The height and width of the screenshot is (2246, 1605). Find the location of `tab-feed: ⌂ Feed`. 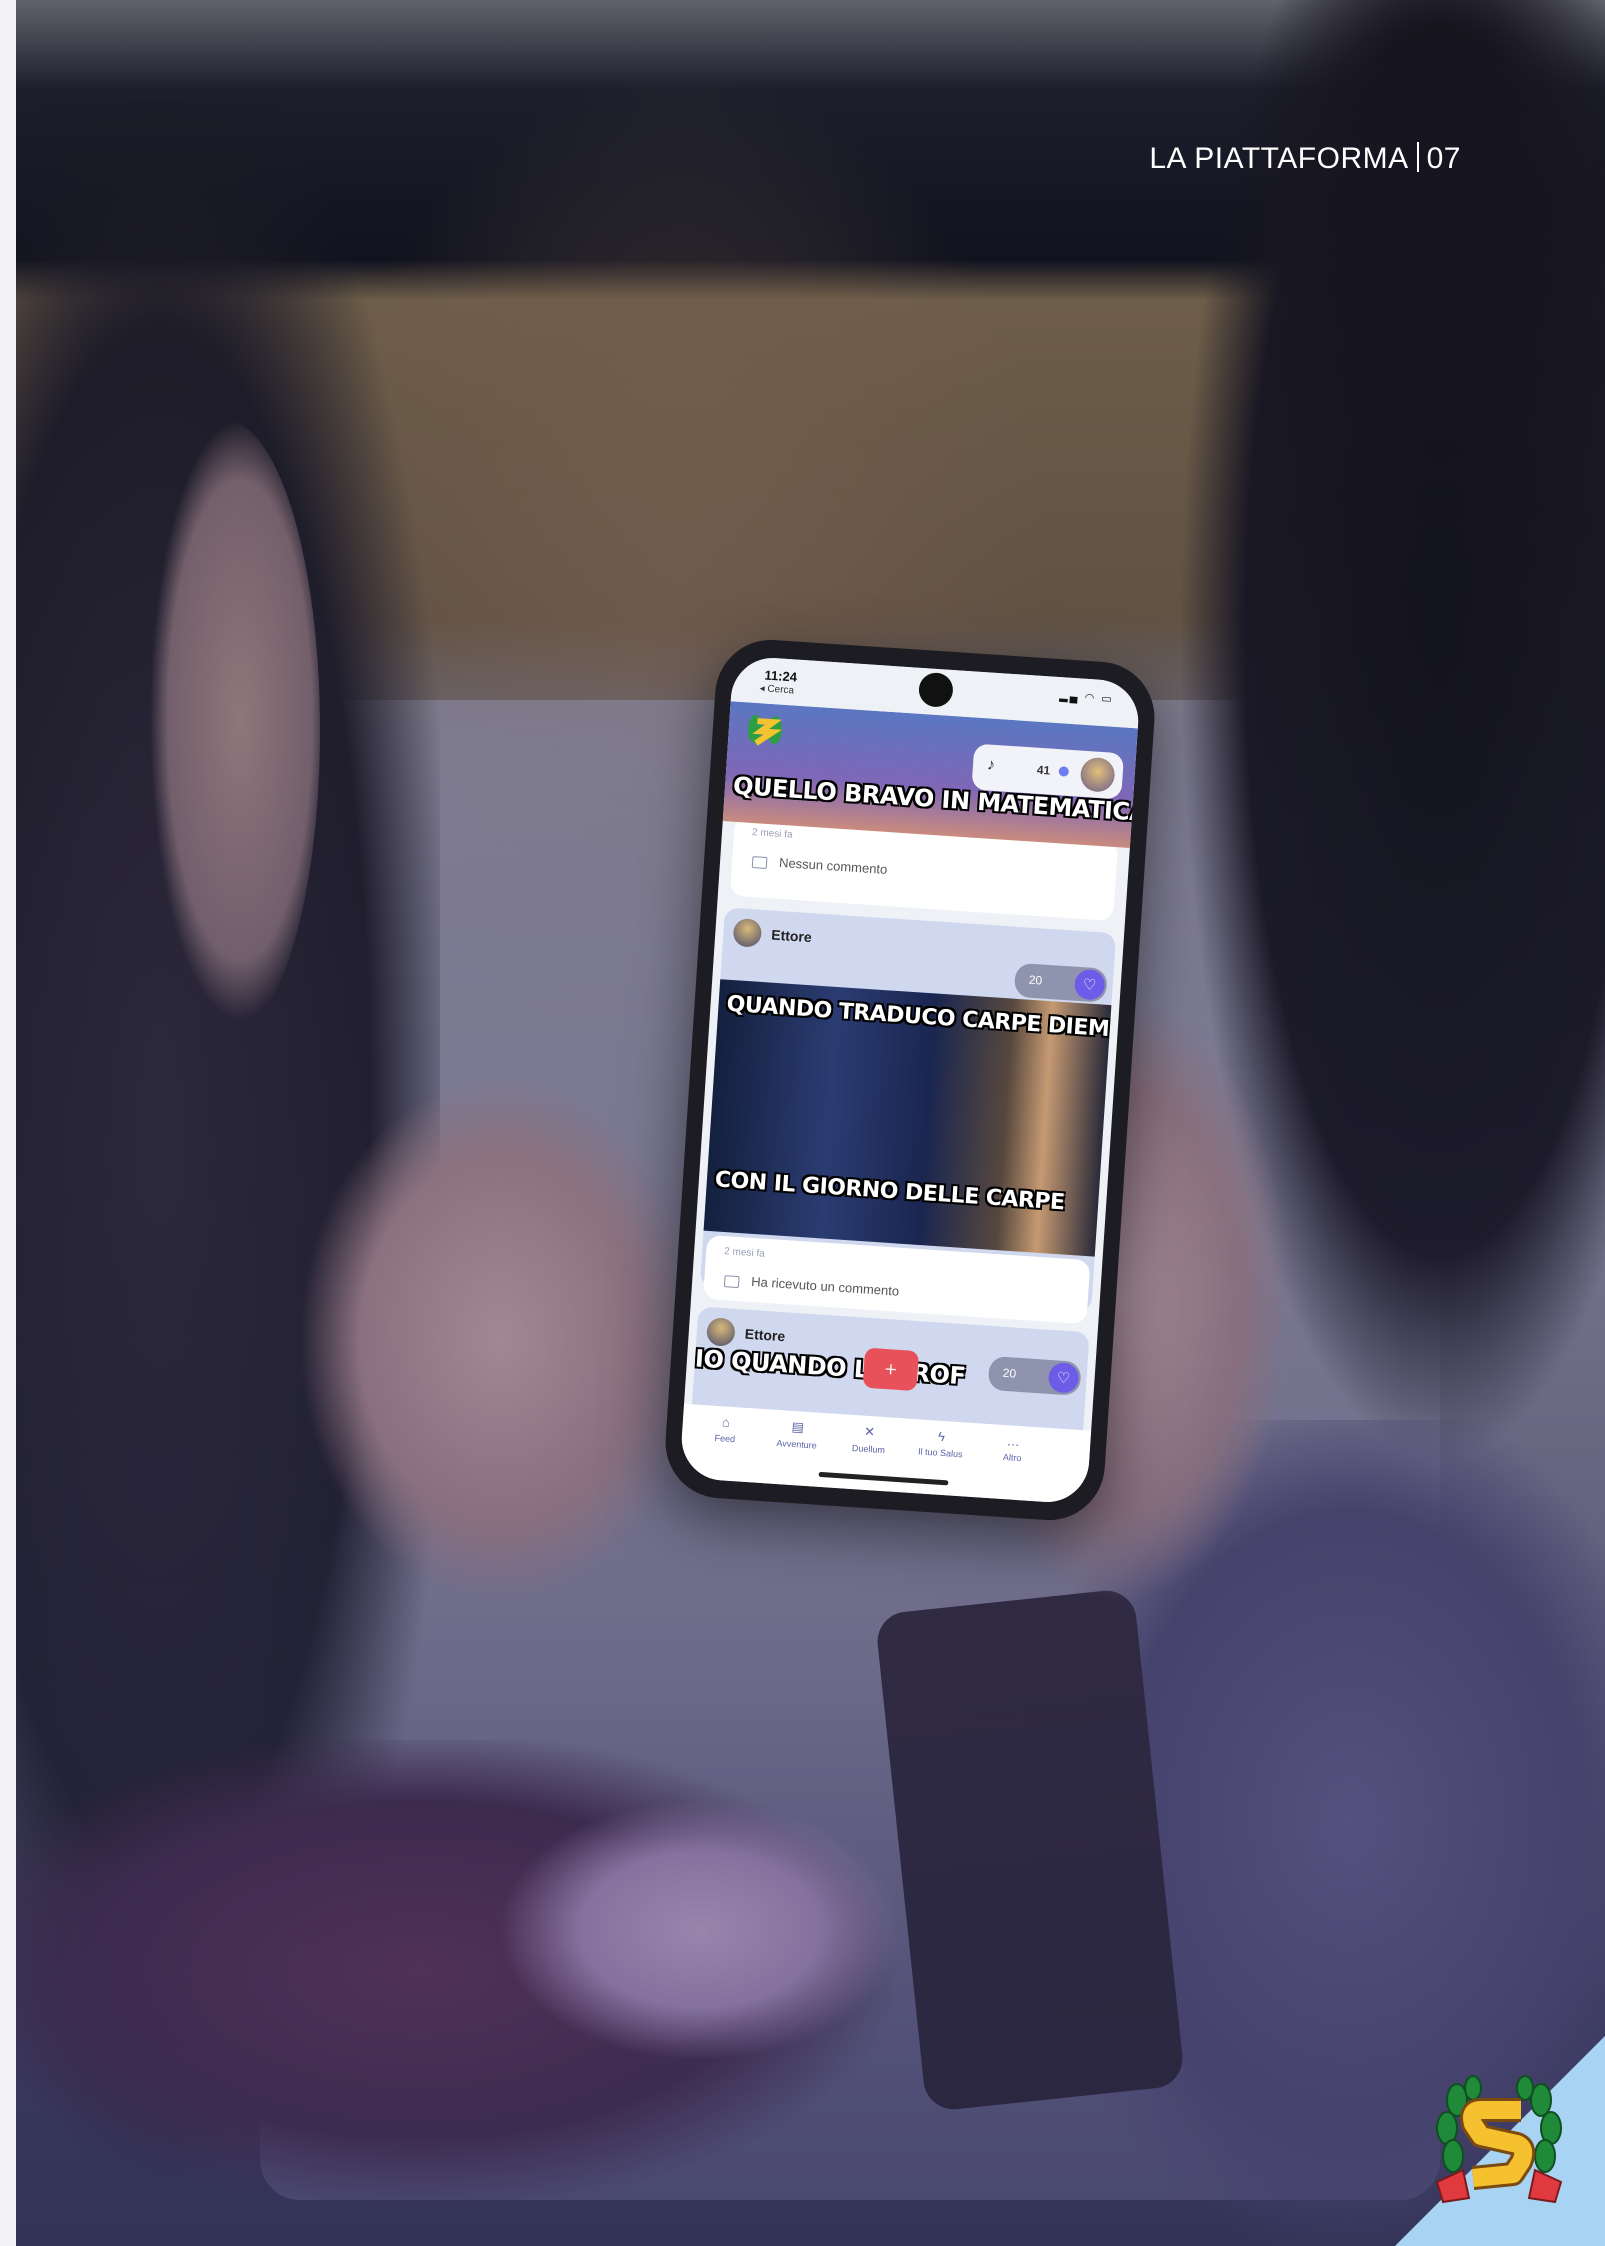

tab-feed: ⌂ Feed is located at coordinates (726, 1428).